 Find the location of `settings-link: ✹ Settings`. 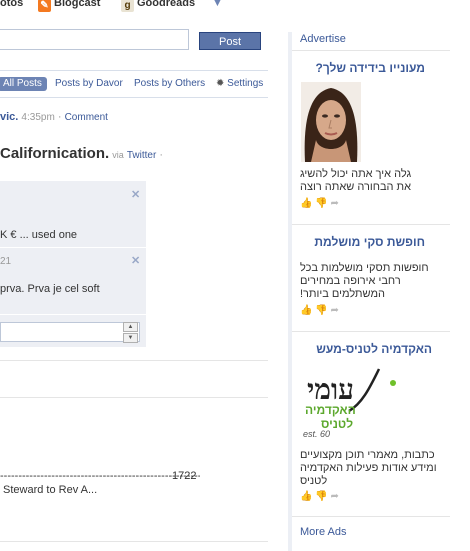

settings-link: ✹ Settings is located at coordinates (239, 84).